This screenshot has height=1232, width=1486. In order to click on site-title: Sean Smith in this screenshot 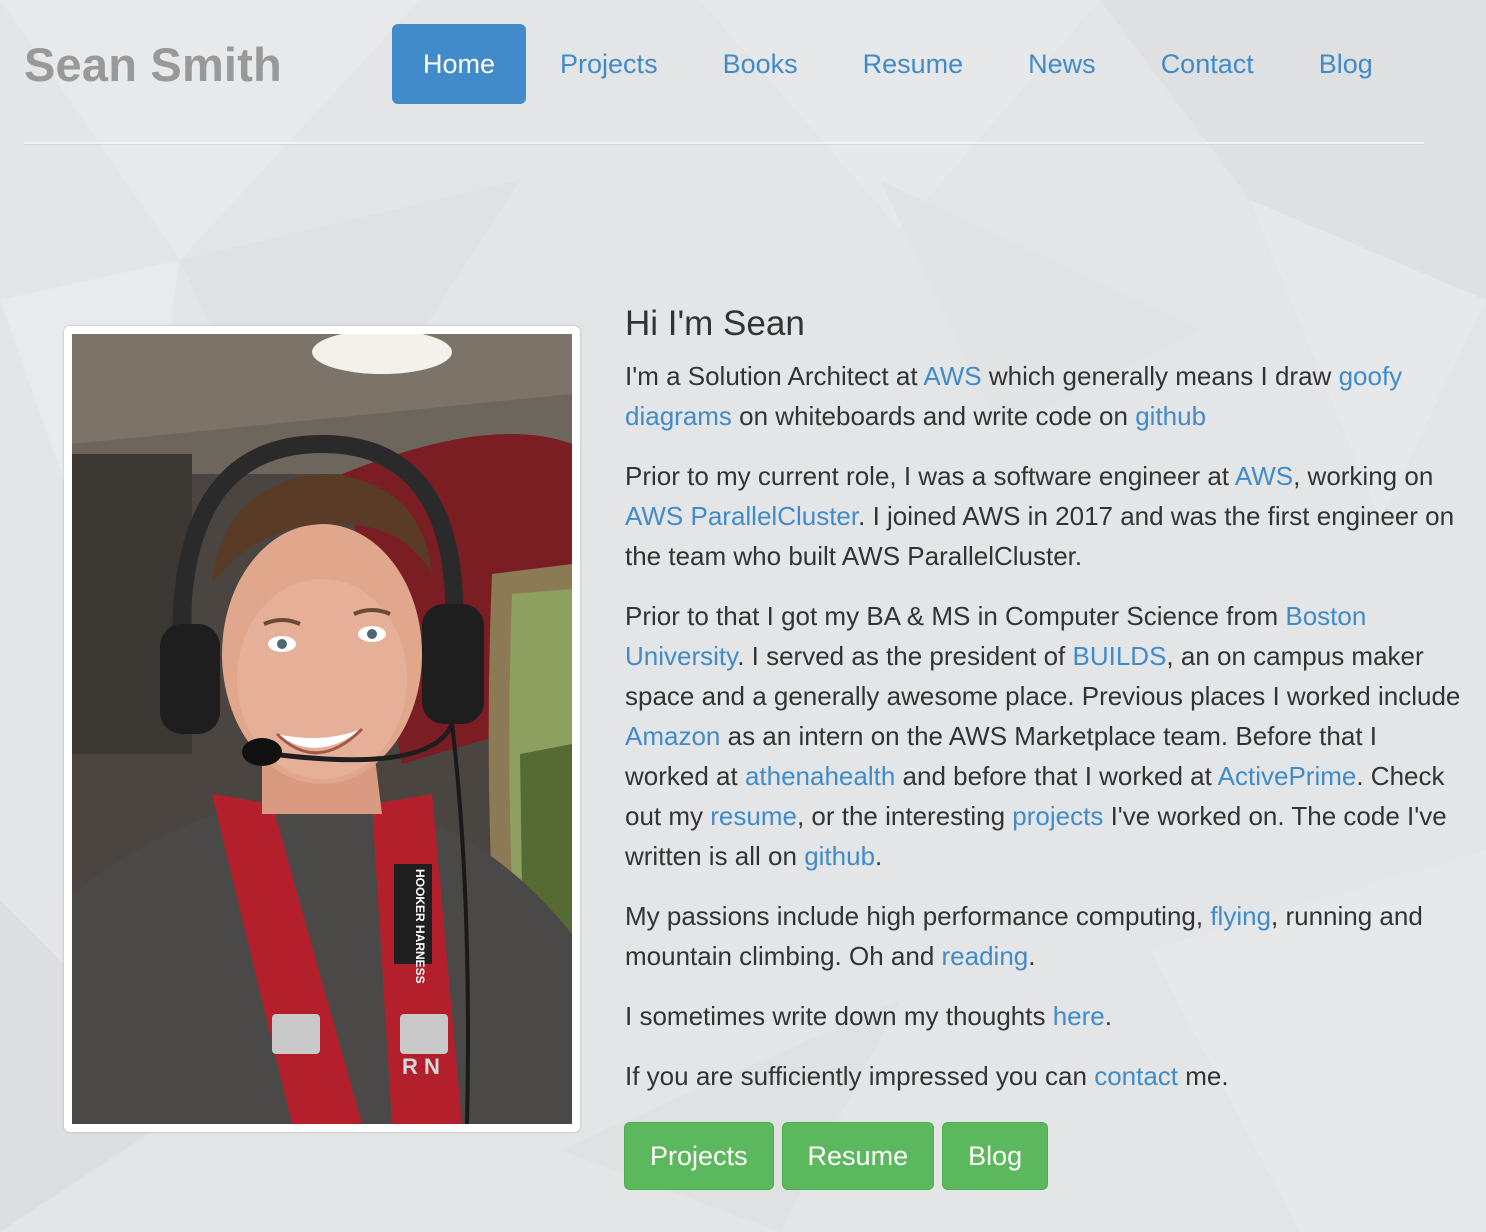, I will do `click(153, 65)`.